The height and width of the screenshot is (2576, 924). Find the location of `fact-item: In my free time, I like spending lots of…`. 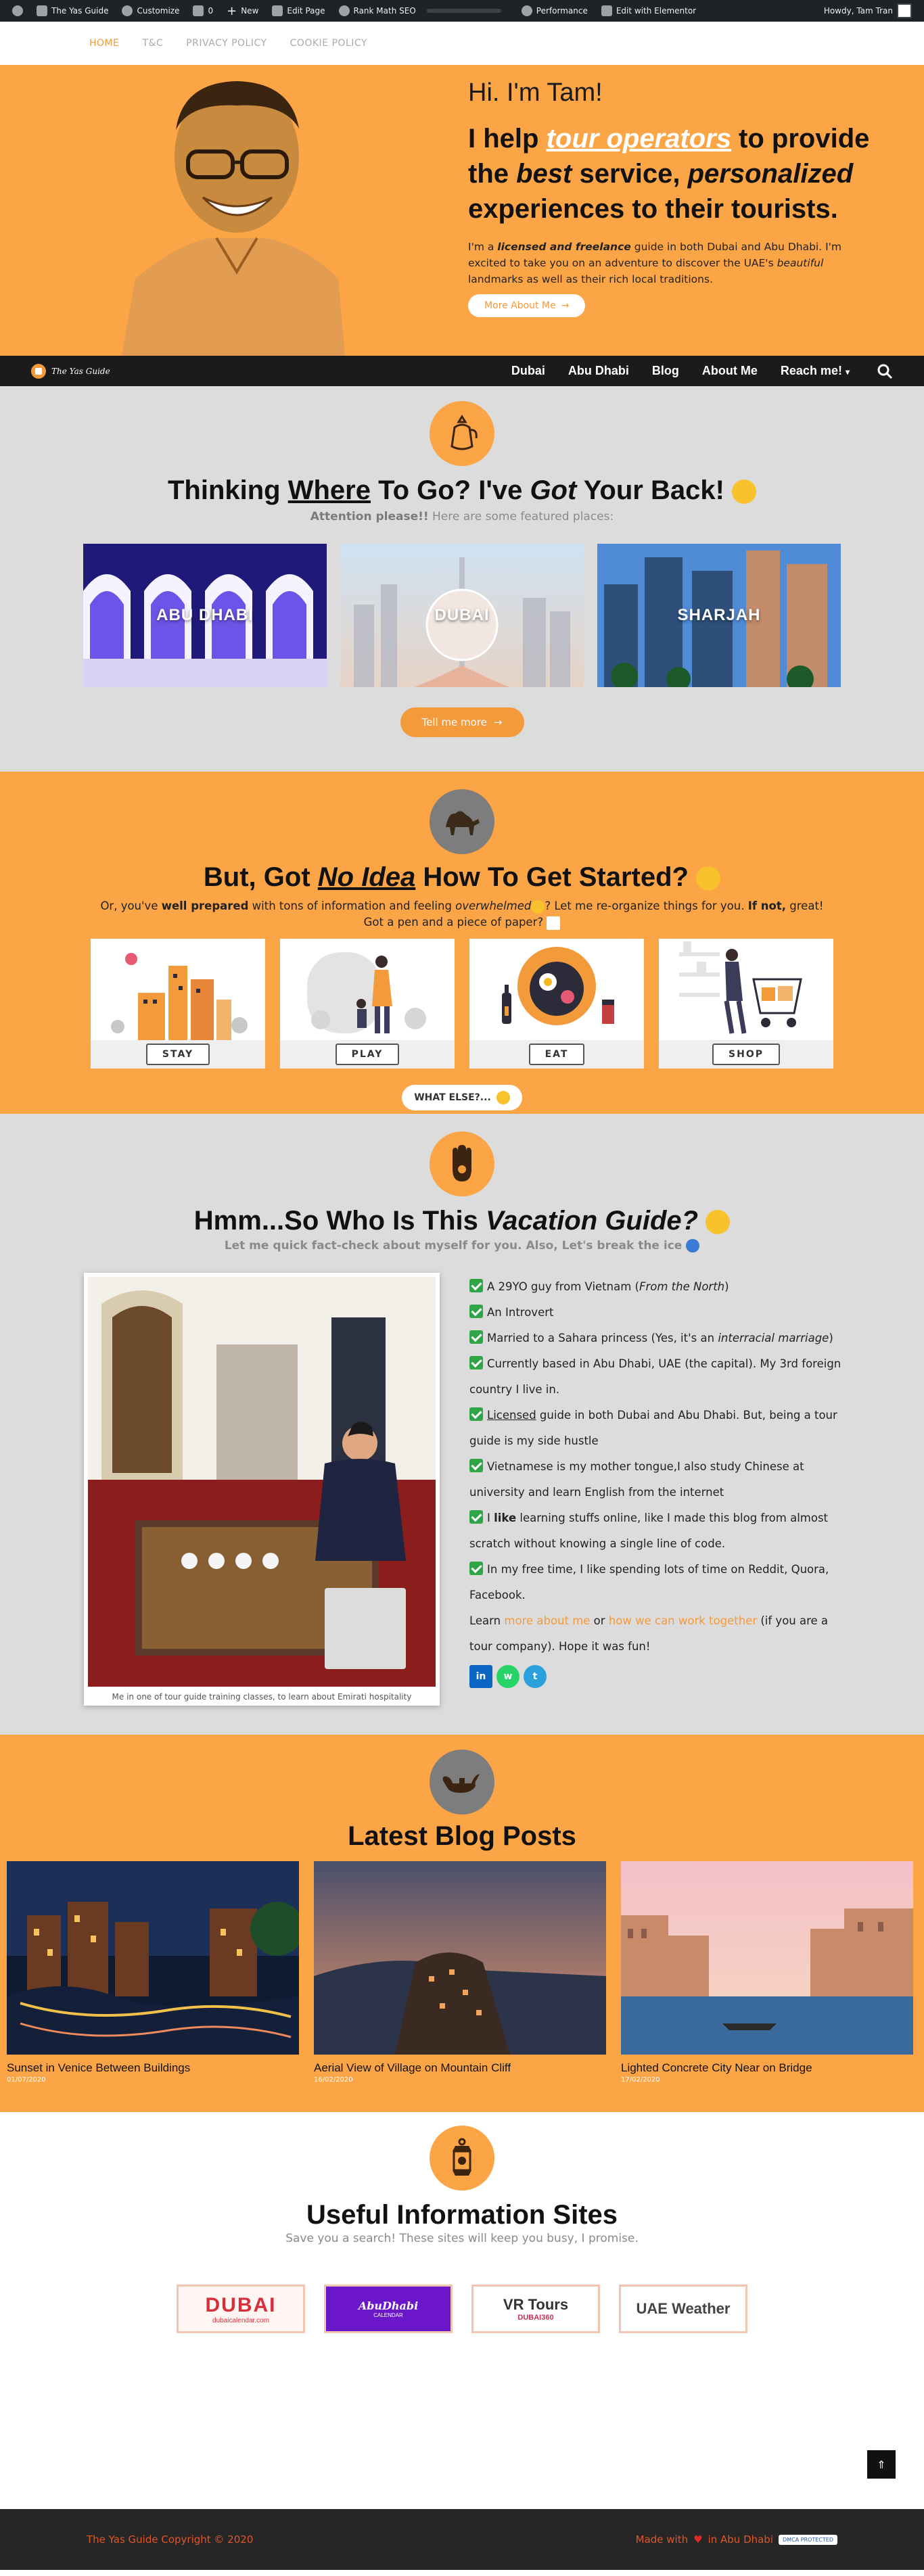

fact-item: In my free time, I like spending lots of… is located at coordinates (649, 1581).